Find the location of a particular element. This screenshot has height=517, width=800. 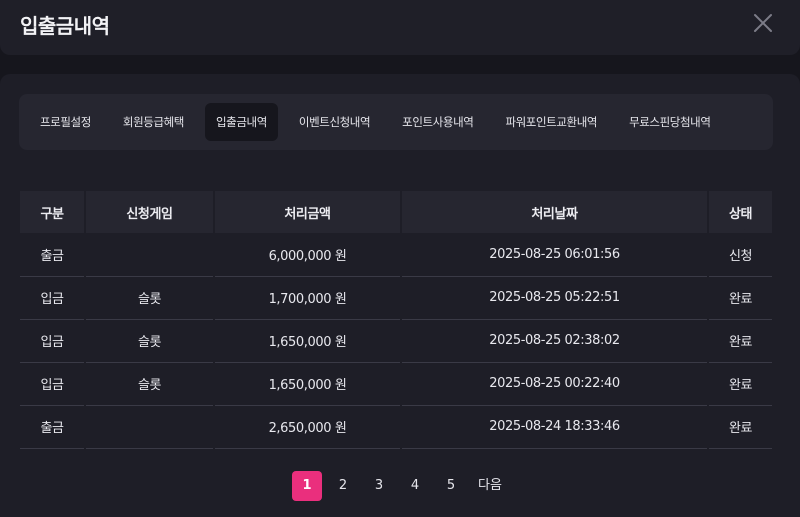

next-page-button: 다음 is located at coordinates (490, 486).